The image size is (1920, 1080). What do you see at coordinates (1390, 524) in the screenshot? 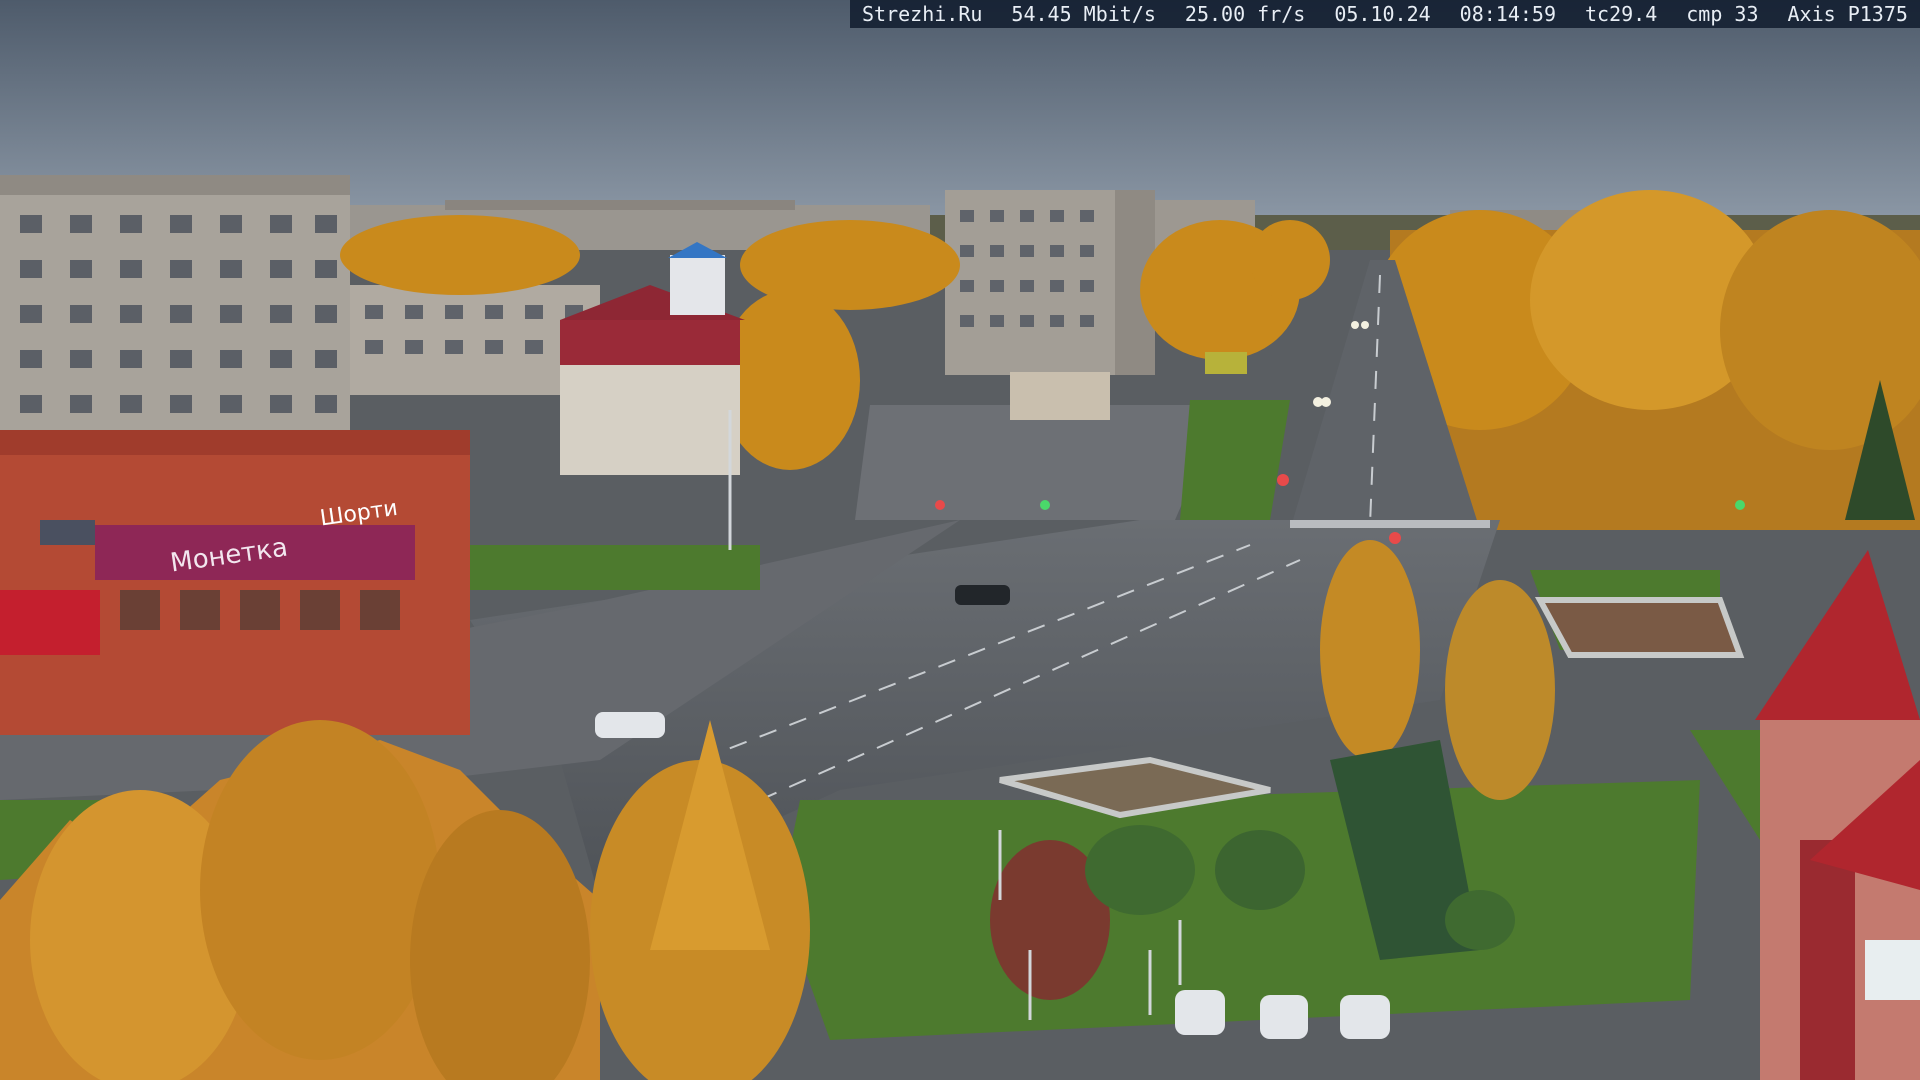
I see `crosswalk` at bounding box center [1390, 524].